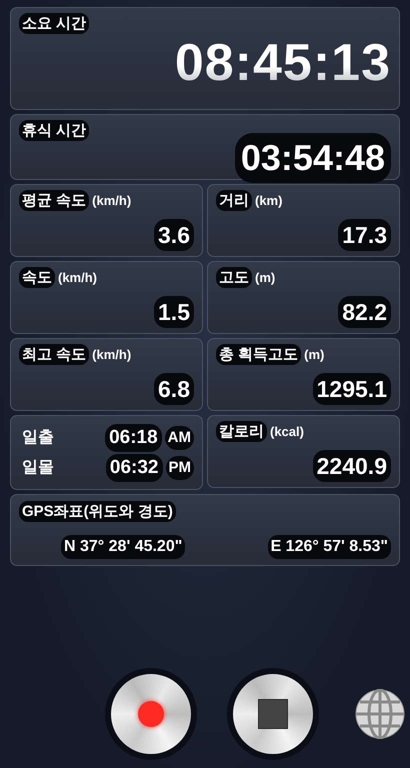 The height and width of the screenshot is (768, 410). I want to click on stat-value: 2240.9, so click(351, 466).